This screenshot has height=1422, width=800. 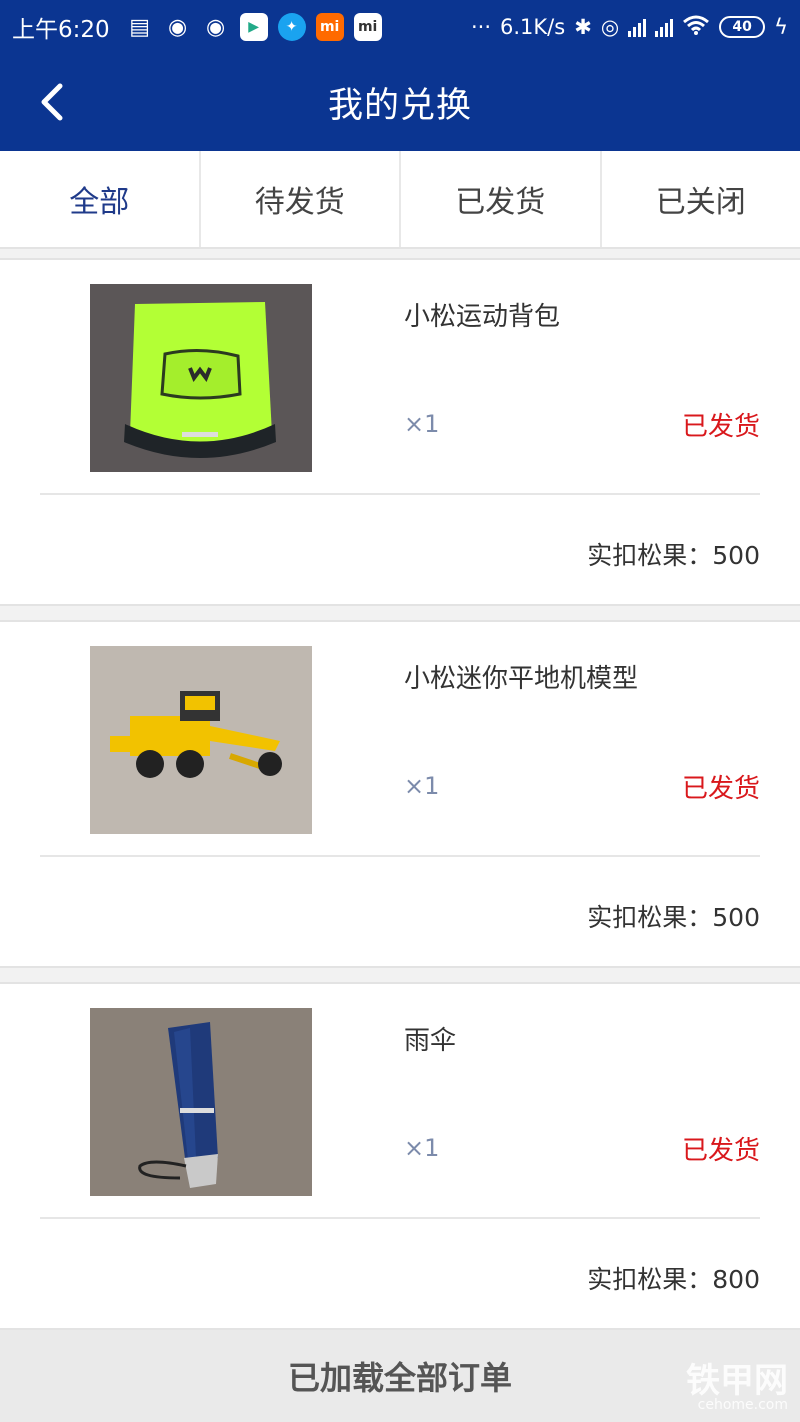 I want to click on wifi-icon, so click(x=696, y=27).